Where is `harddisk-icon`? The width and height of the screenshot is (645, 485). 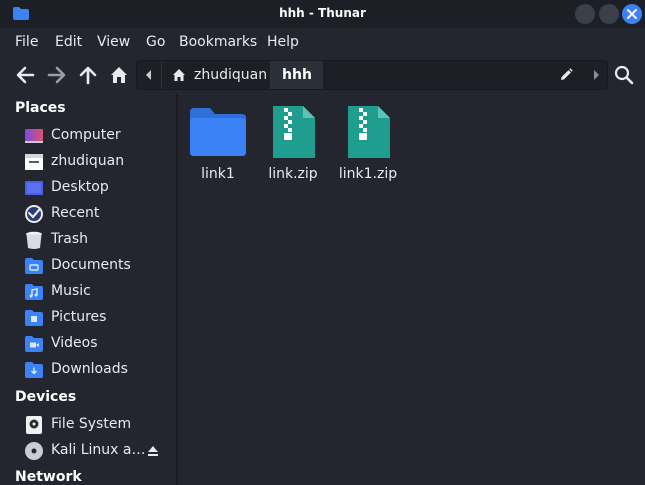 harddisk-icon is located at coordinates (34, 425).